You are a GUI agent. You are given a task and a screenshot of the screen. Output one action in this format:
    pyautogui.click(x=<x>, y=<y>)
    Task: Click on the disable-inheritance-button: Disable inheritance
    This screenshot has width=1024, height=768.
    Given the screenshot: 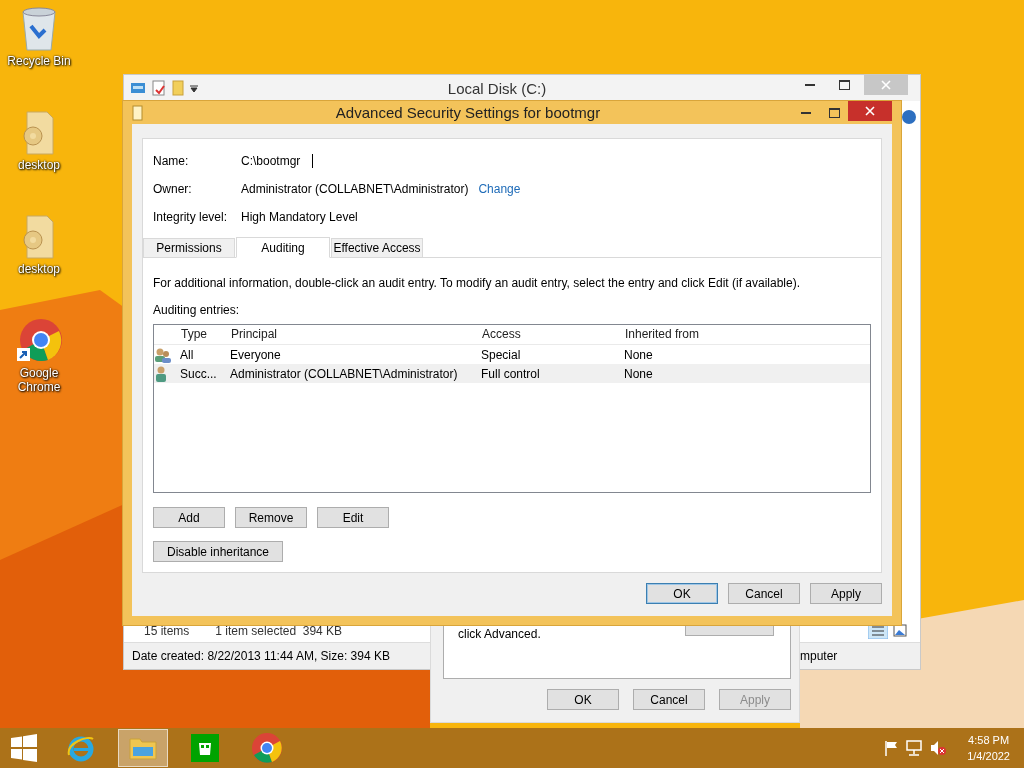 What is the action you would take?
    pyautogui.click(x=218, y=551)
    